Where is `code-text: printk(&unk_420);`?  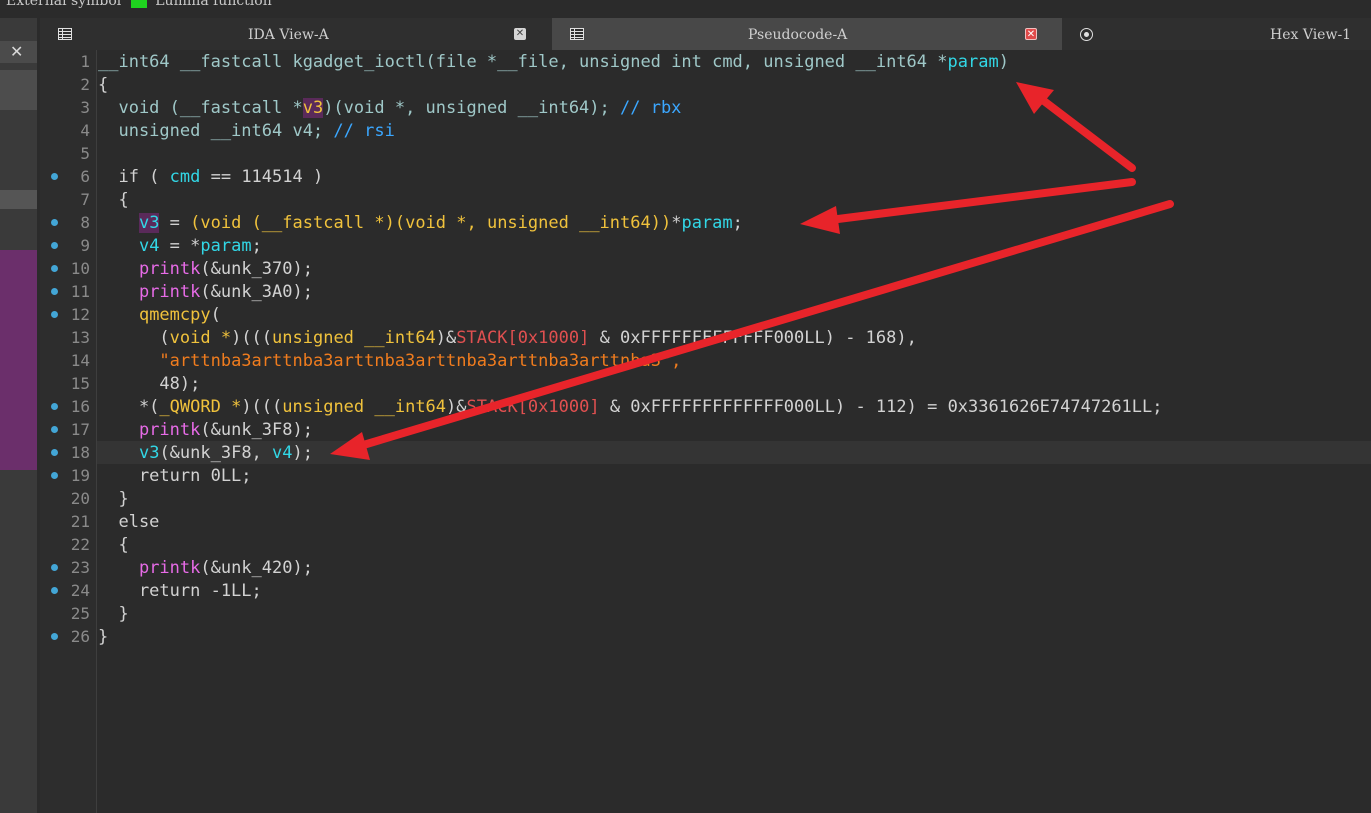
code-text: printk(&unk_420); is located at coordinates (205, 568).